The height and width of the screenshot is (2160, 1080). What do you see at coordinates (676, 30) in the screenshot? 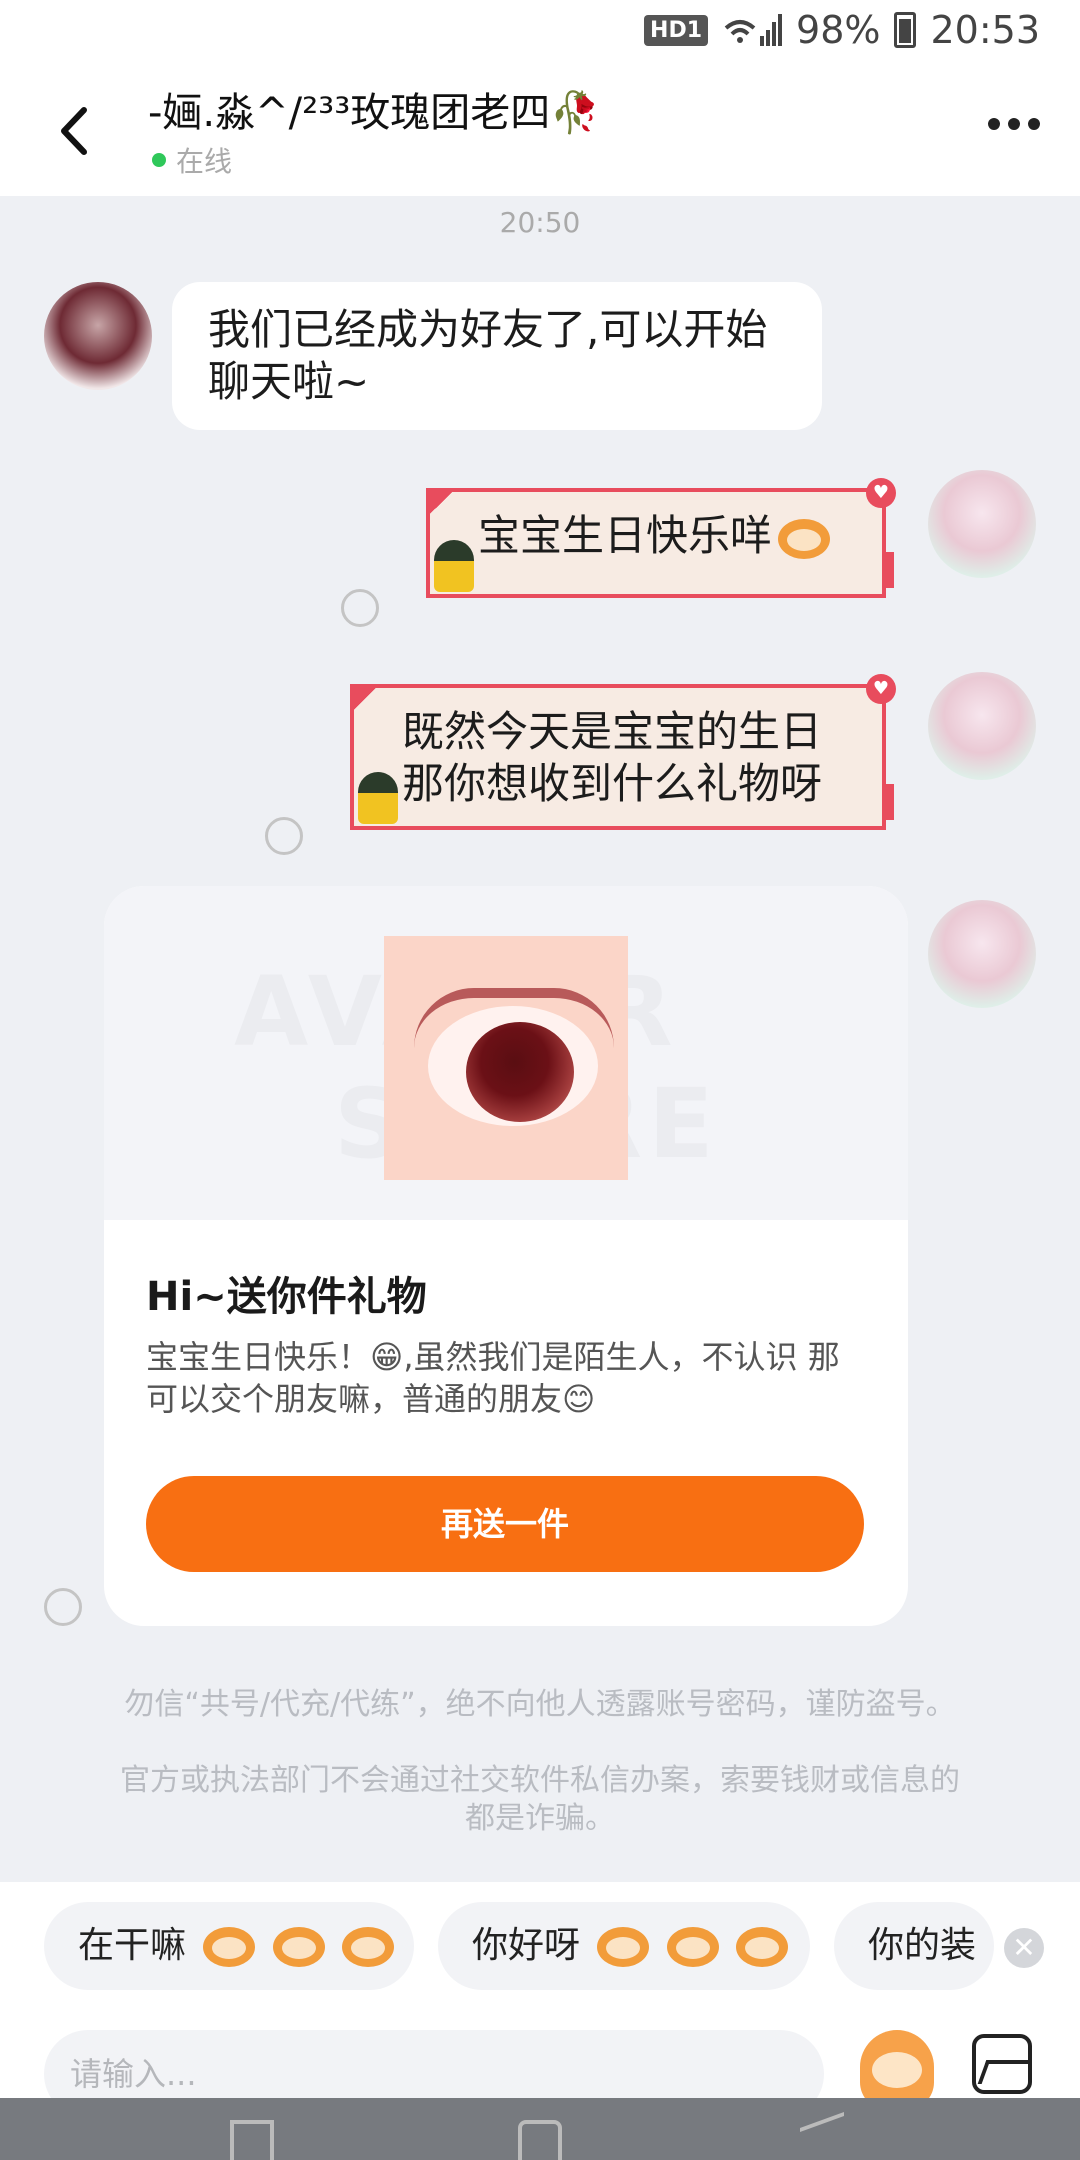
I see `hd-badge: HD1` at bounding box center [676, 30].